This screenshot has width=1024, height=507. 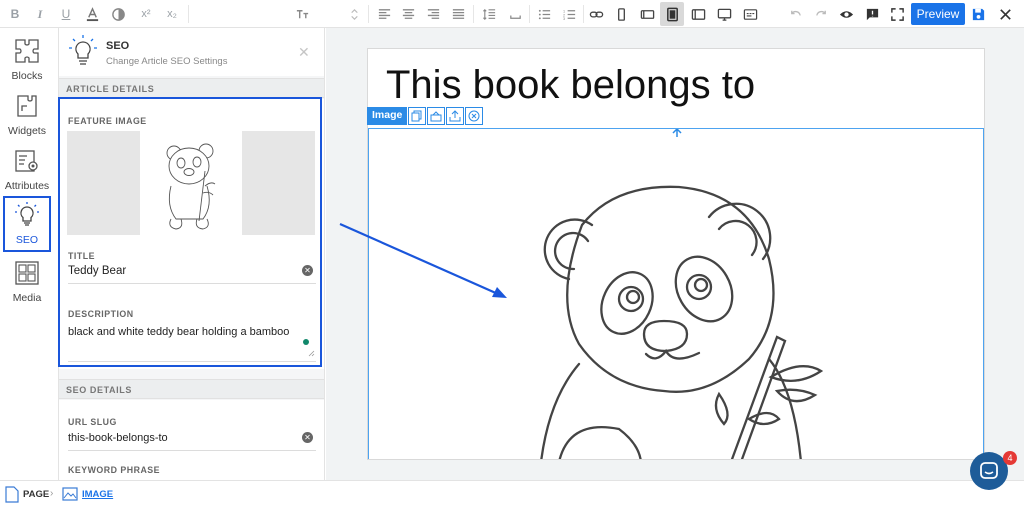 I want to click on left-rail: Blocks Widgets Attributes SEO Media, so click(x=29, y=254).